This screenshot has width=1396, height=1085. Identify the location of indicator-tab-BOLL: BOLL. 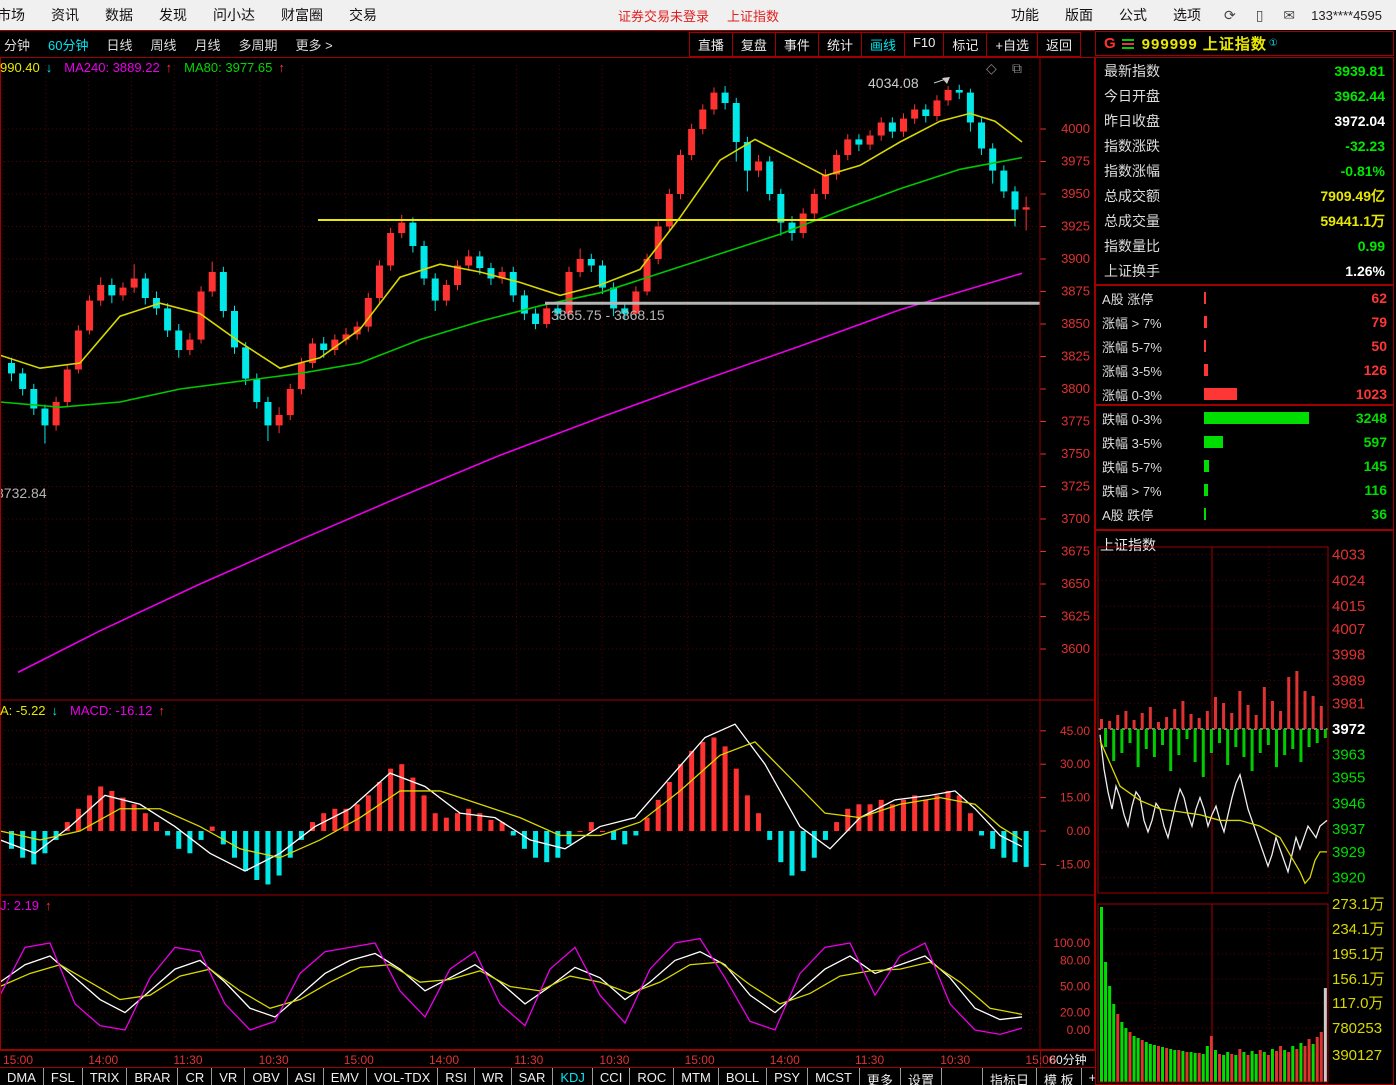
(743, 1076).